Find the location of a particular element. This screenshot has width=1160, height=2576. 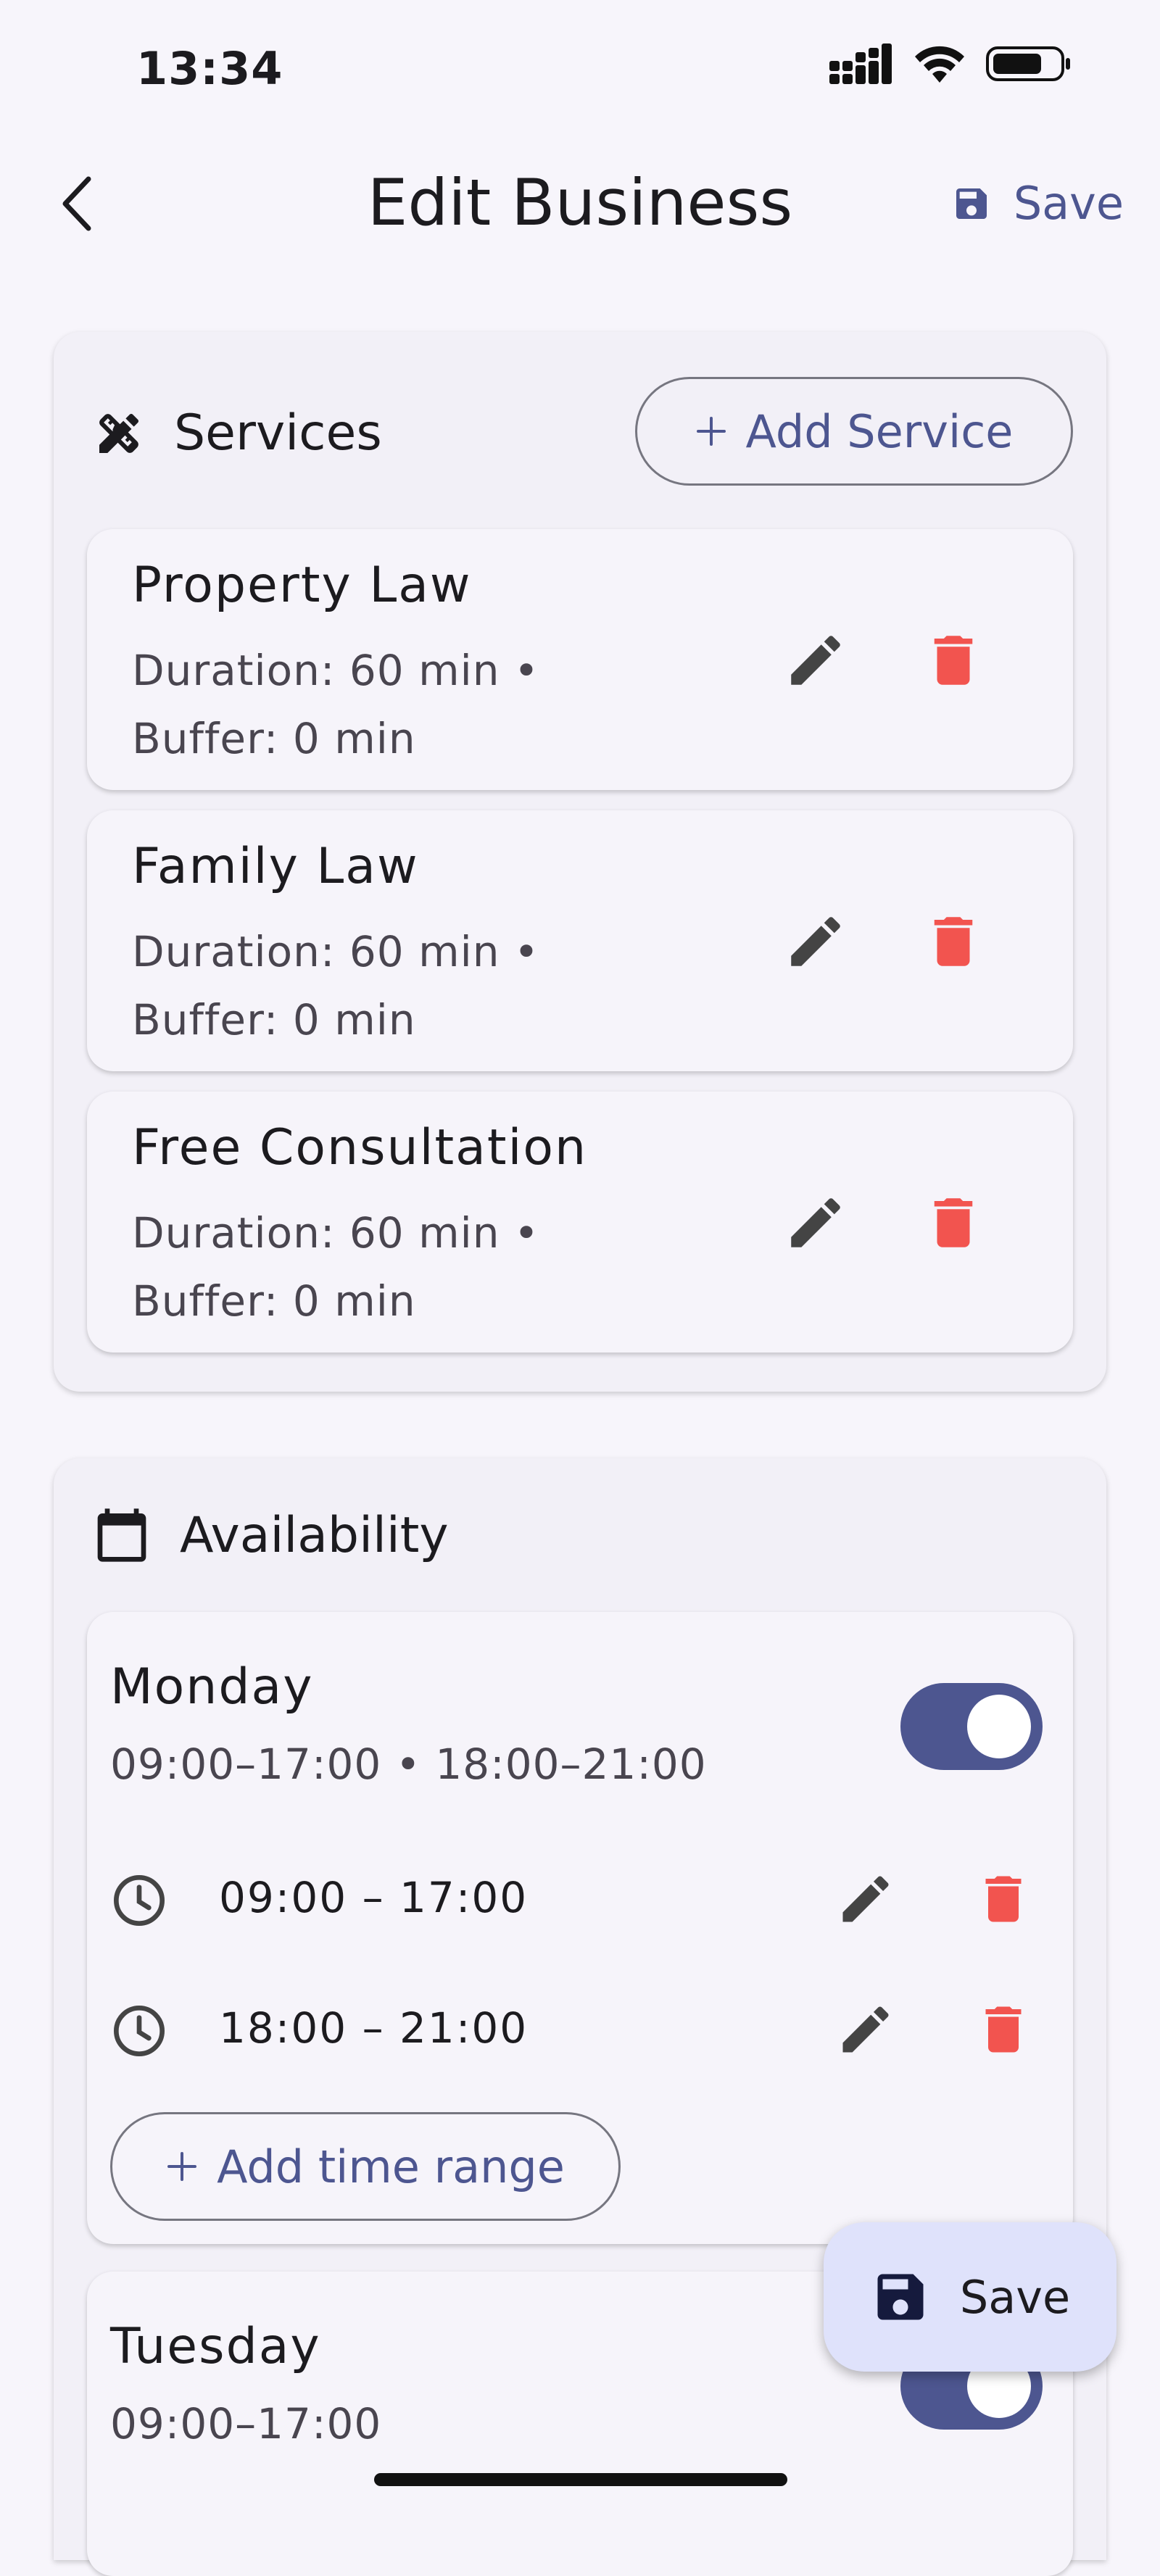

add-time-range-label: Add time range is located at coordinates (391, 2166).